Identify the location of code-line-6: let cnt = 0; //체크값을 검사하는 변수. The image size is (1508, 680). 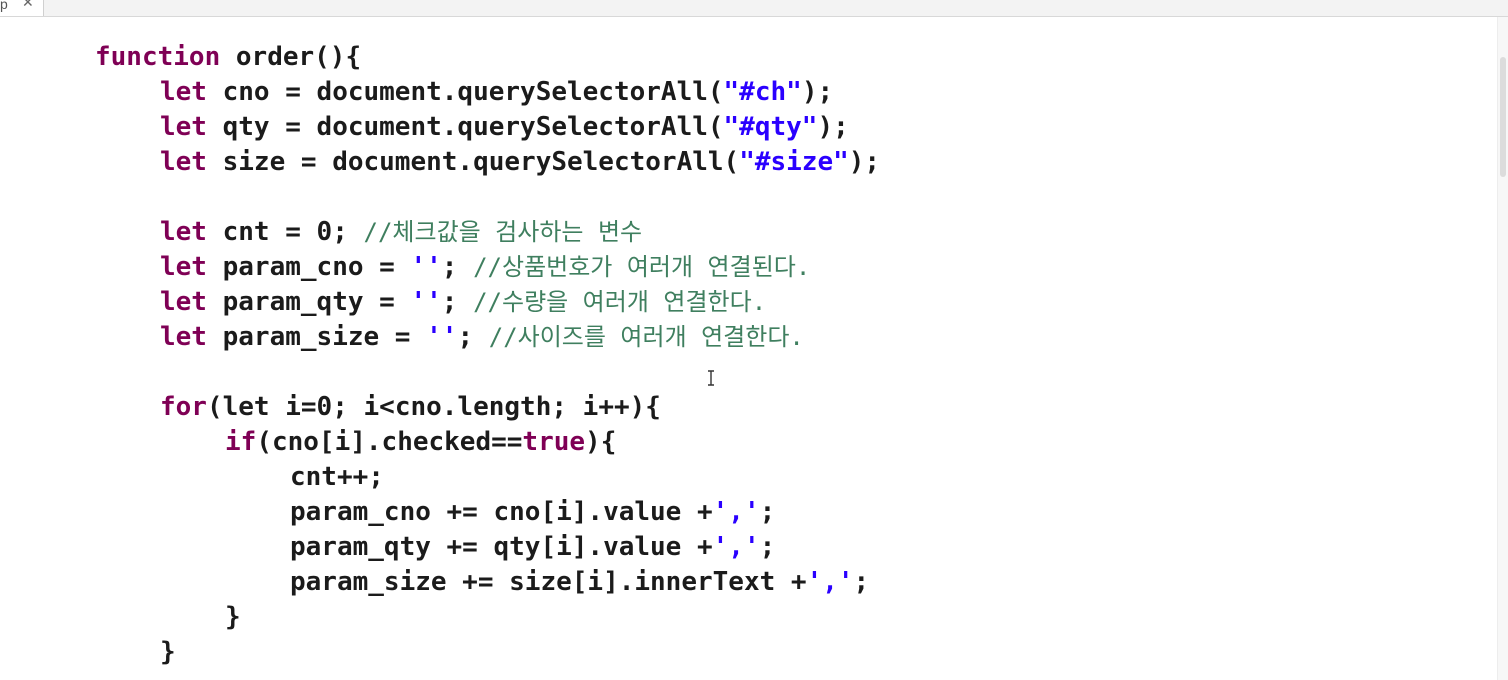
(401, 232).